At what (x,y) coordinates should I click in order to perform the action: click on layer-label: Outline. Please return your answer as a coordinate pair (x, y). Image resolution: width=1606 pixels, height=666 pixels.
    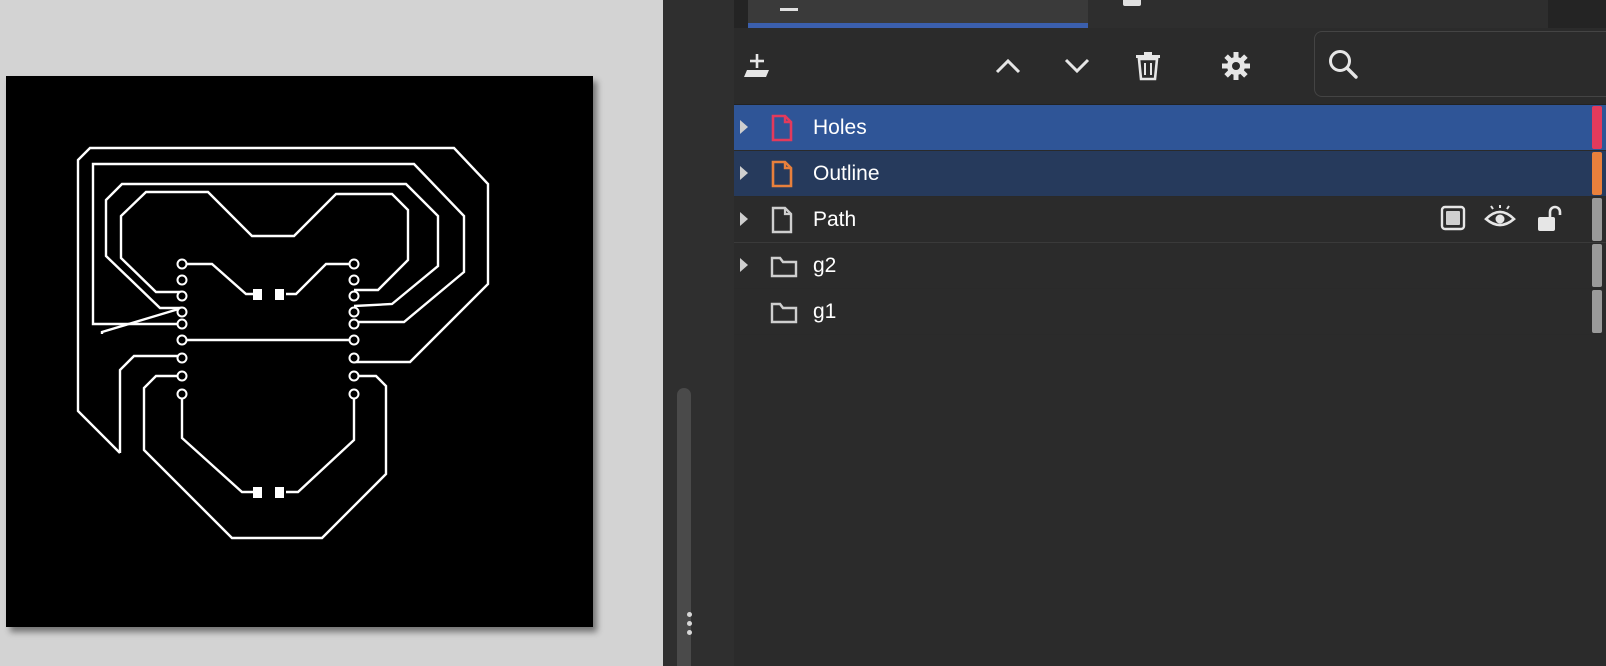
    Looking at the image, I should click on (846, 173).